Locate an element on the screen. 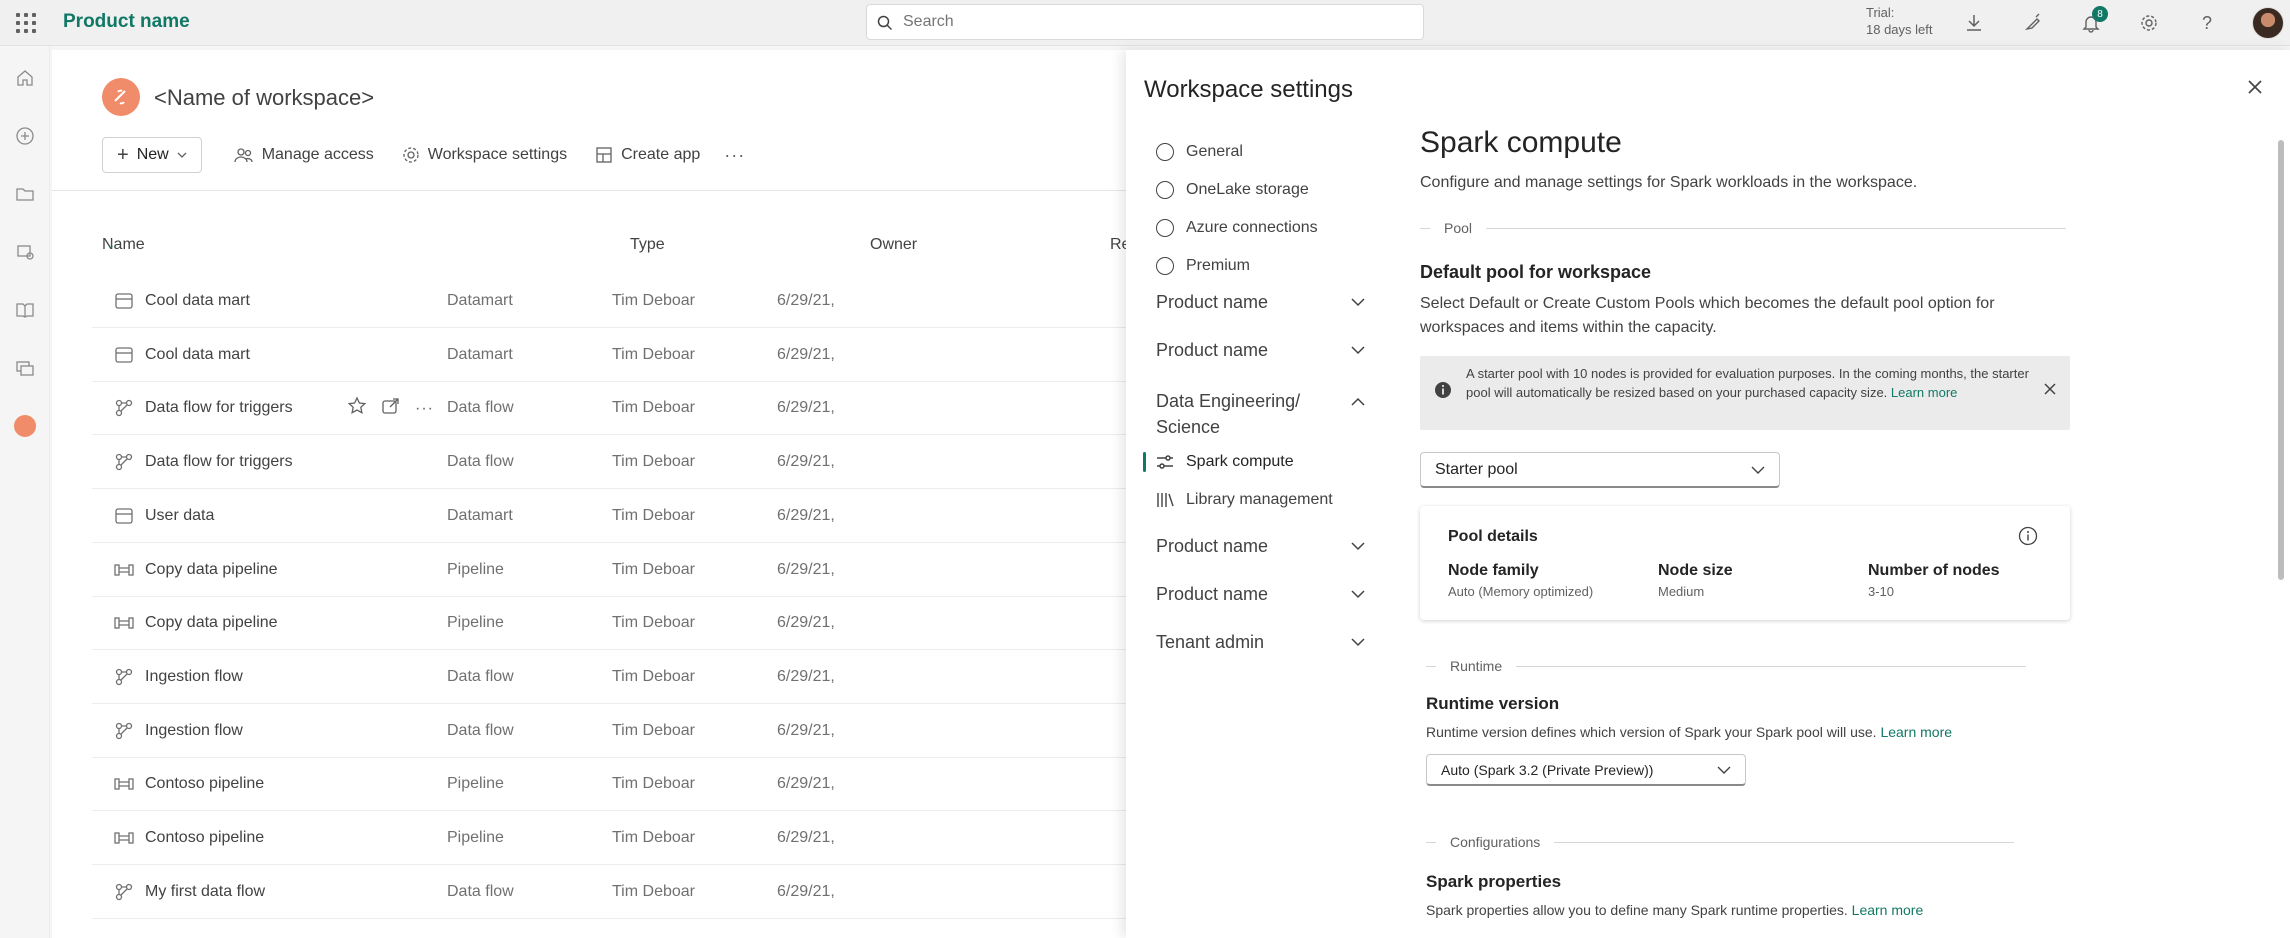 The image size is (2290, 938). nav-azure-connections: Azure connections is located at coordinates (1237, 228).